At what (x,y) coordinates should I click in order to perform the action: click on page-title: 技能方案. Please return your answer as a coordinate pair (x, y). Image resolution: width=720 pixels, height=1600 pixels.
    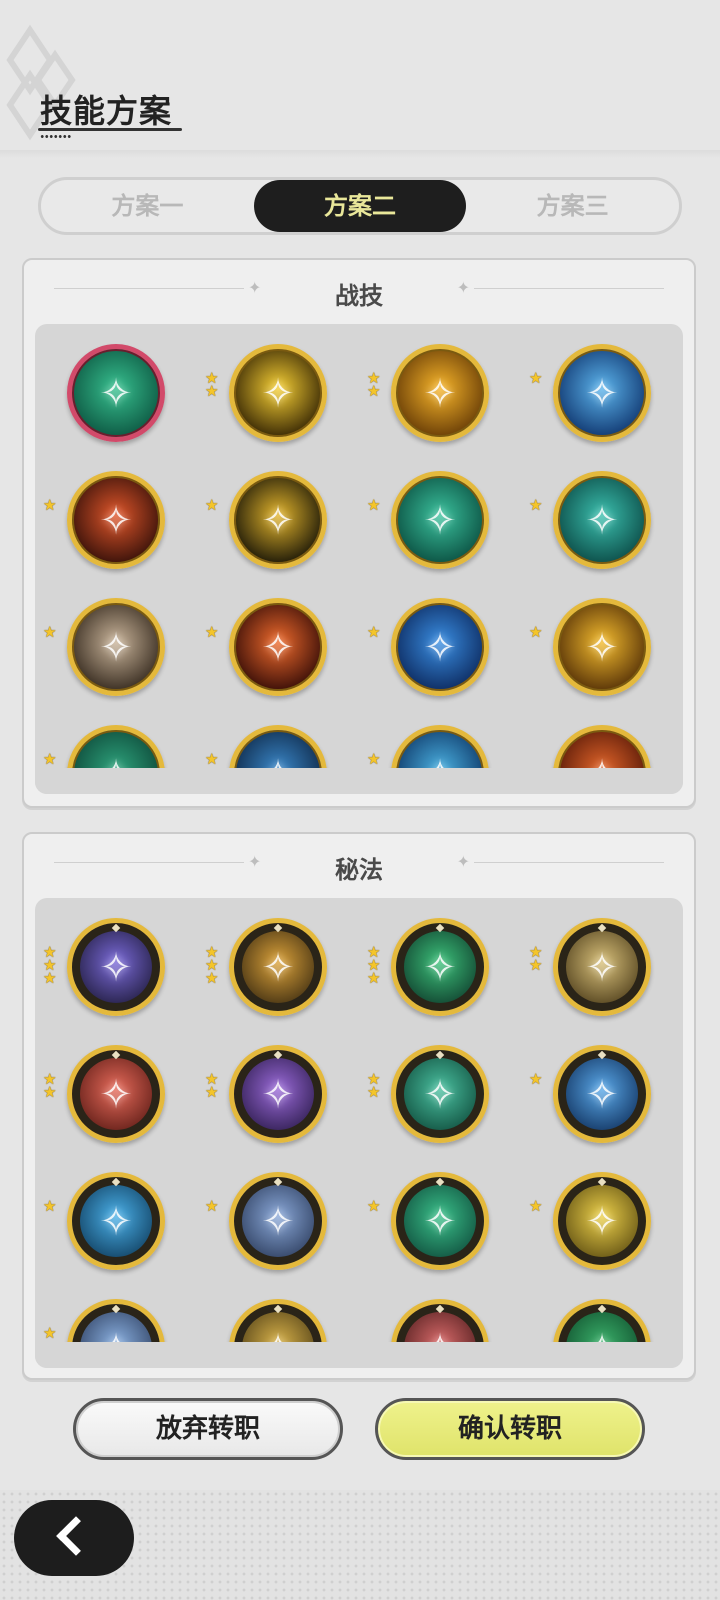
    Looking at the image, I should click on (106, 111).